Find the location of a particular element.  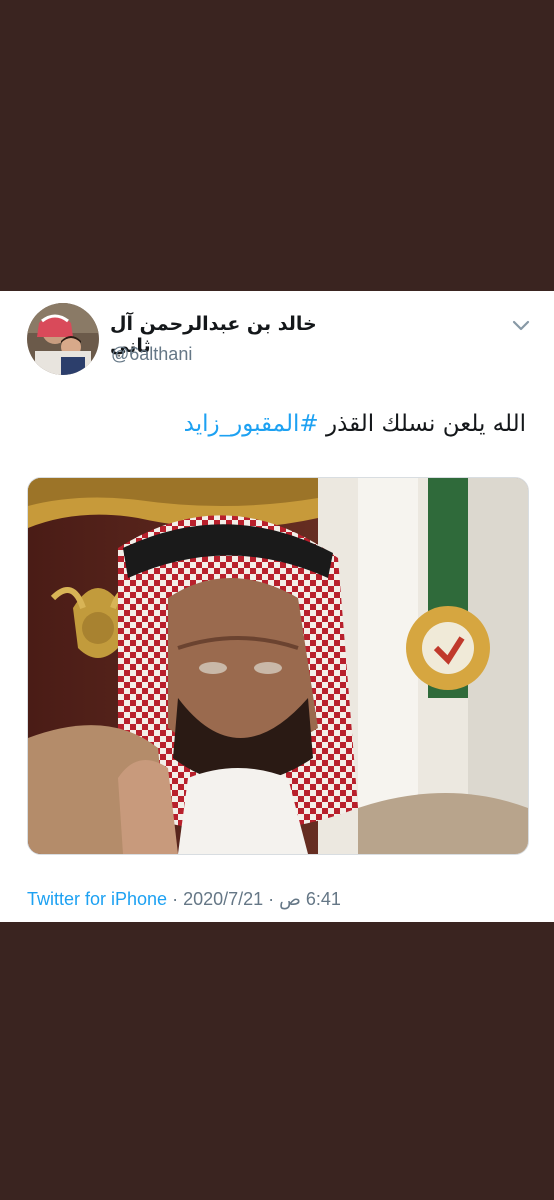

avatar is located at coordinates (63, 339).